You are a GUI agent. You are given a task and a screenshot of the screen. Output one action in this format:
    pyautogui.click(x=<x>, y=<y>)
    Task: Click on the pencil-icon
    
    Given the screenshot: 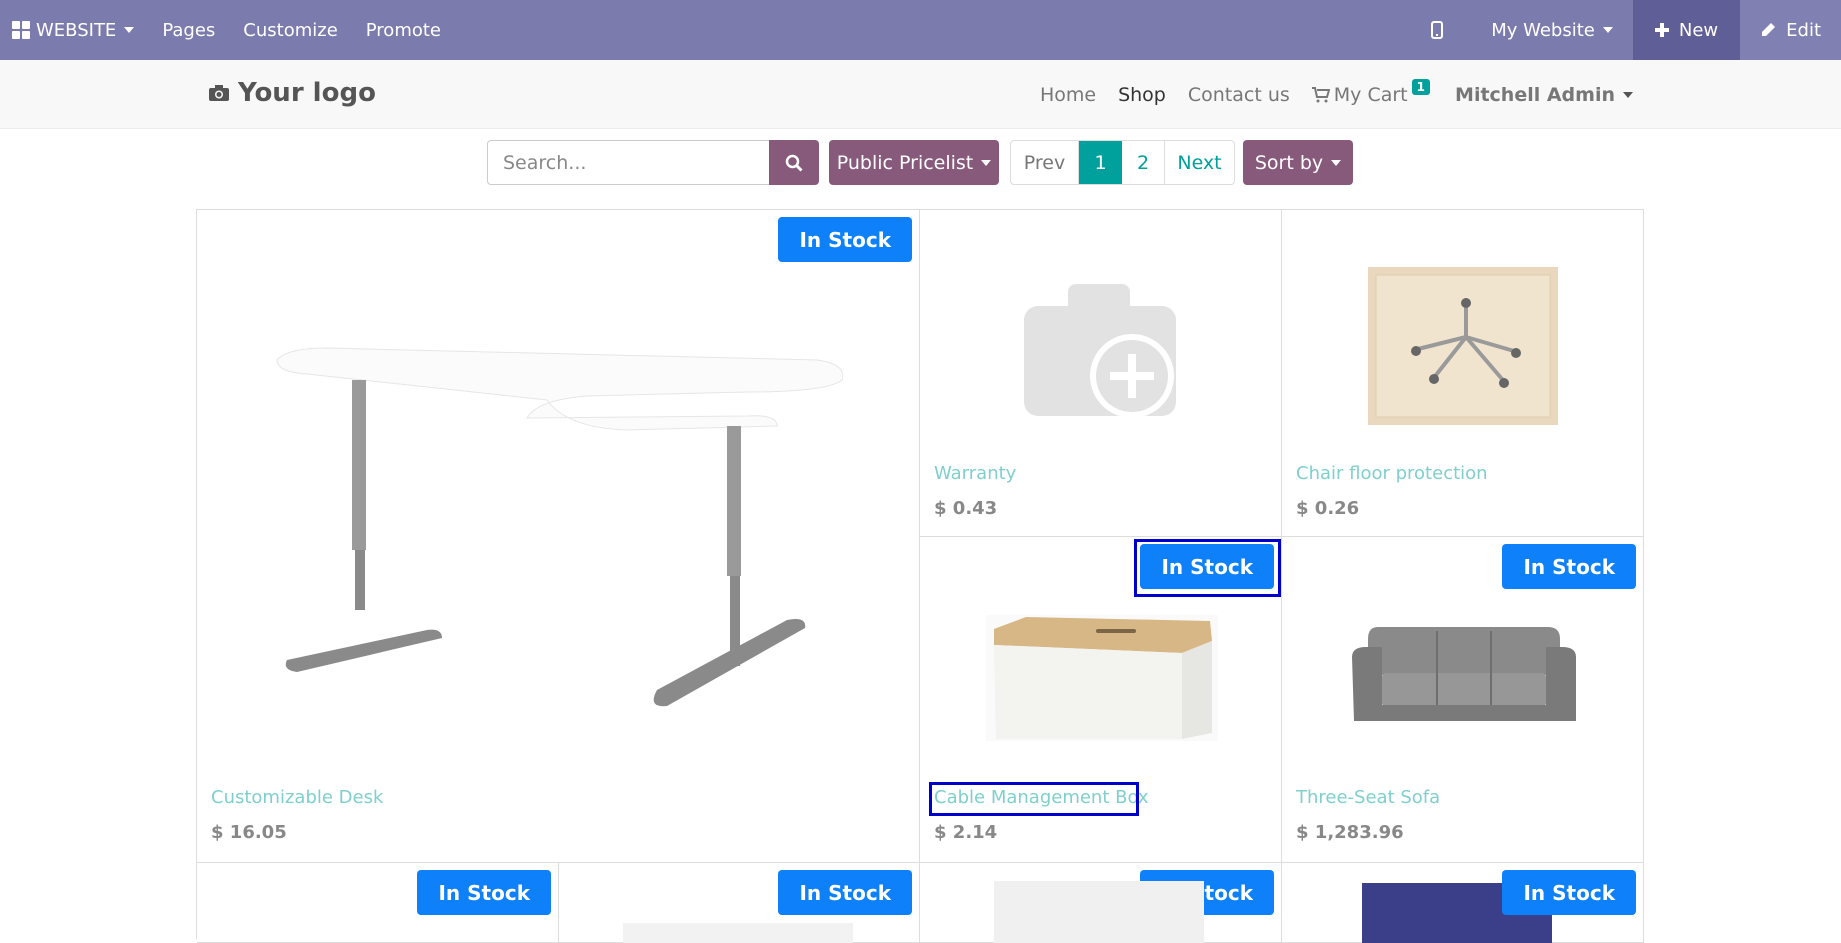 What is the action you would take?
    pyautogui.click(x=1769, y=29)
    